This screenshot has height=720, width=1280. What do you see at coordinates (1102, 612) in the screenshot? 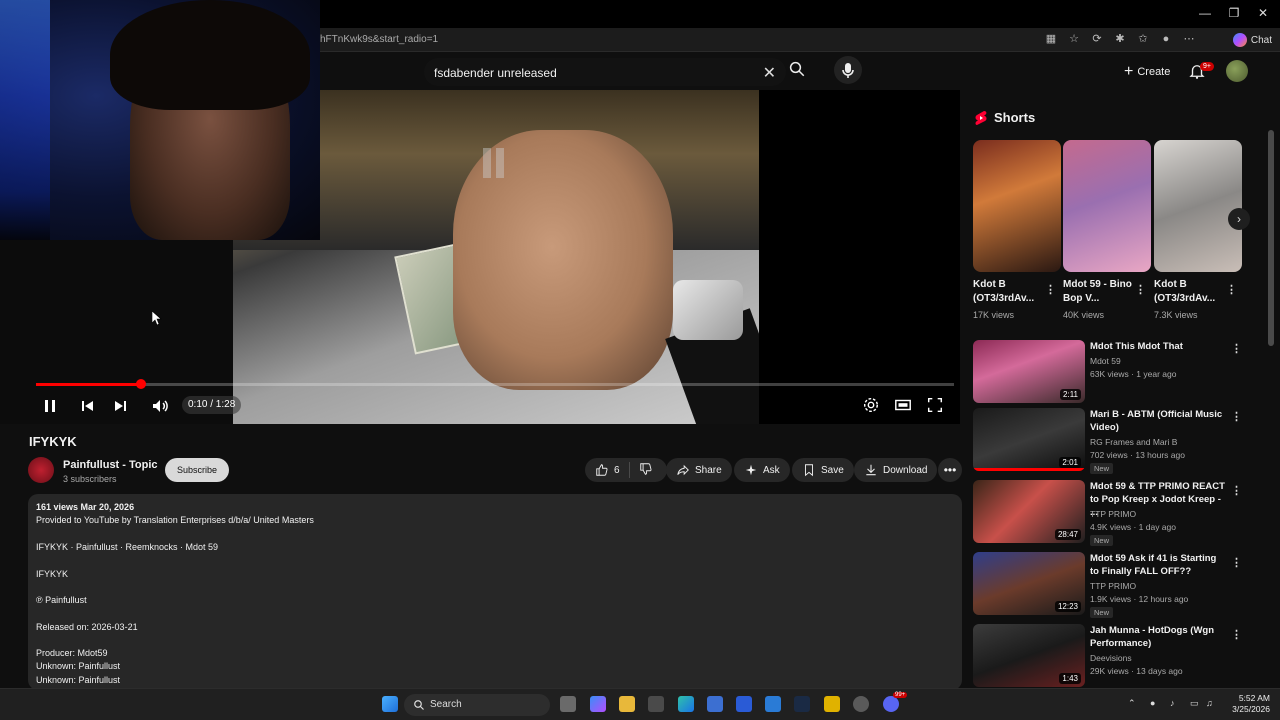
I see `new-badge: New` at bounding box center [1102, 612].